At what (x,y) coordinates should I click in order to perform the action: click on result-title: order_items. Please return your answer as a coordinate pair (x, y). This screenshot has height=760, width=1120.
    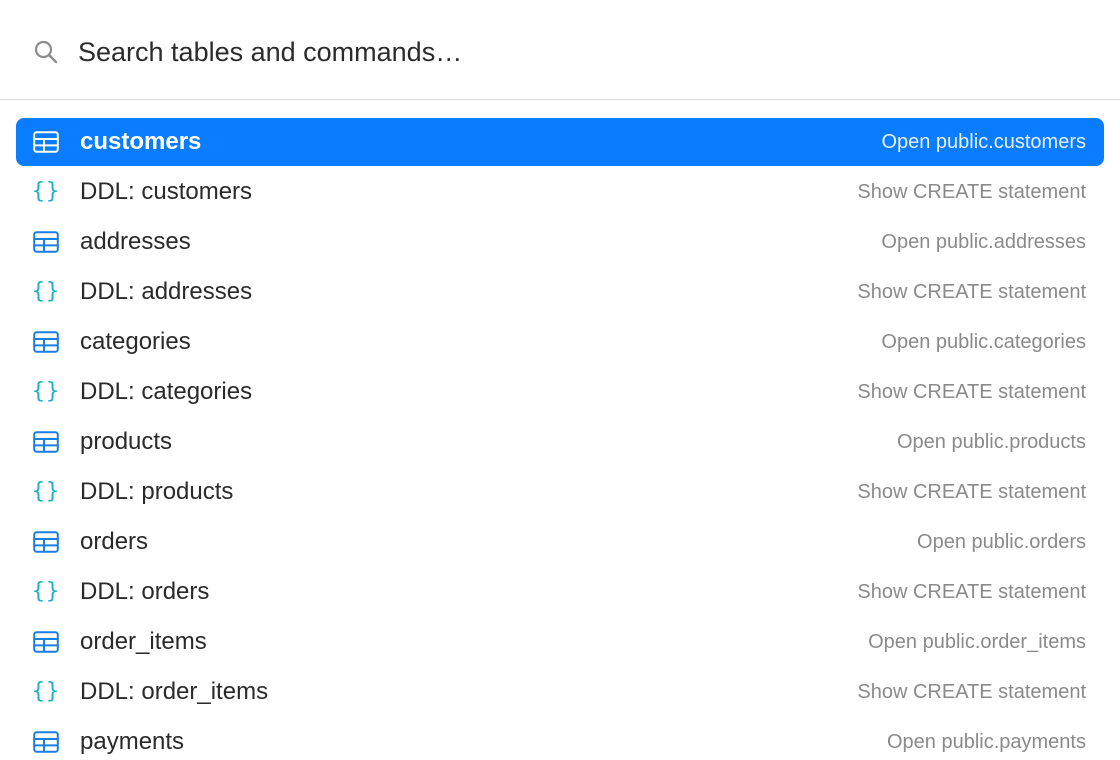
    Looking at the image, I should click on (143, 641).